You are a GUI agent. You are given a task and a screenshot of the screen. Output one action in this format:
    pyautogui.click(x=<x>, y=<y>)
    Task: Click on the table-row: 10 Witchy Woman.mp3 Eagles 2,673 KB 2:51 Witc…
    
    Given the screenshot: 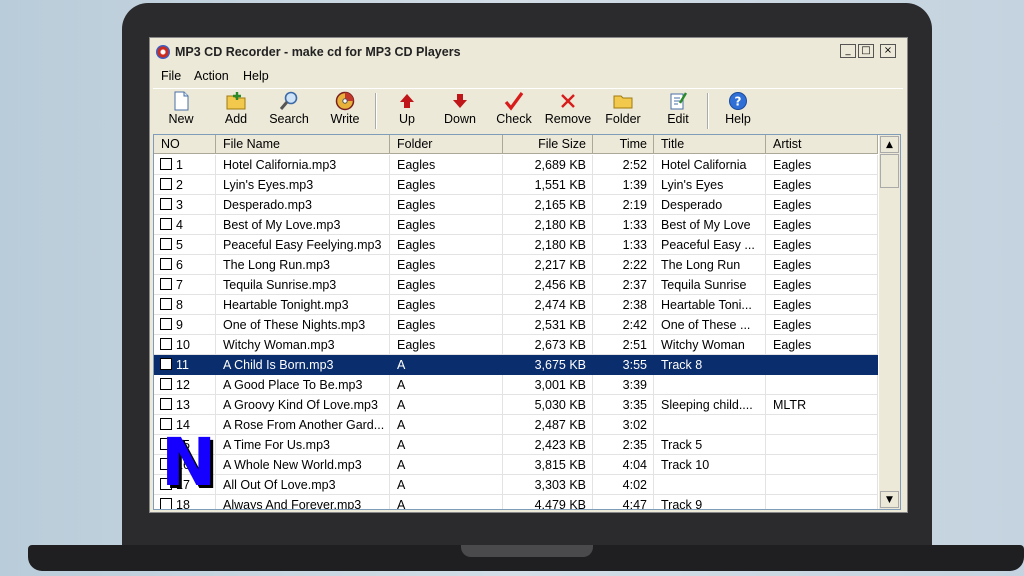 What is the action you would take?
    pyautogui.click(x=516, y=345)
    